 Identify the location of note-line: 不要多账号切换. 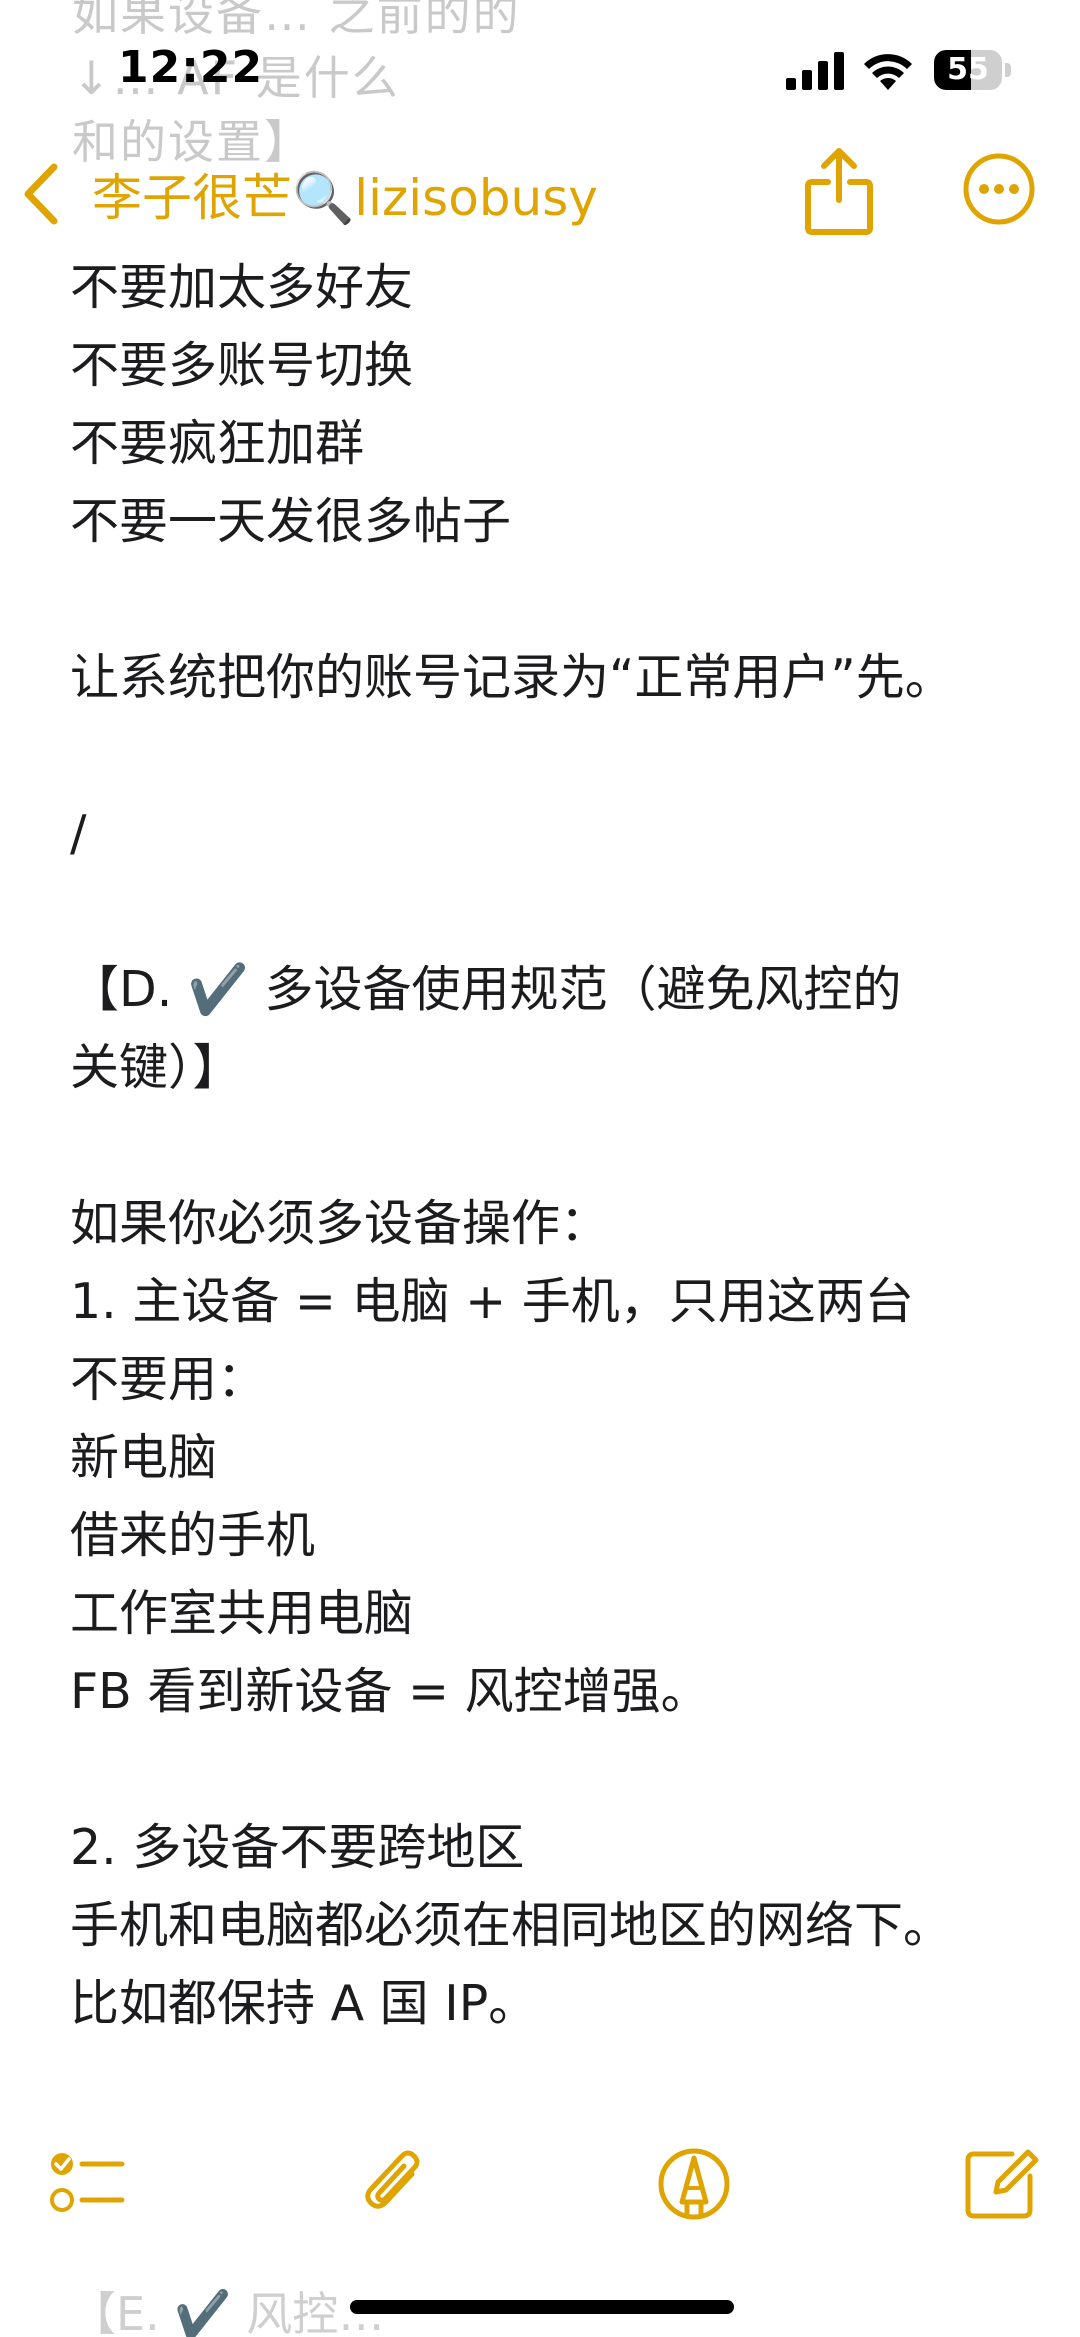
(242, 365).